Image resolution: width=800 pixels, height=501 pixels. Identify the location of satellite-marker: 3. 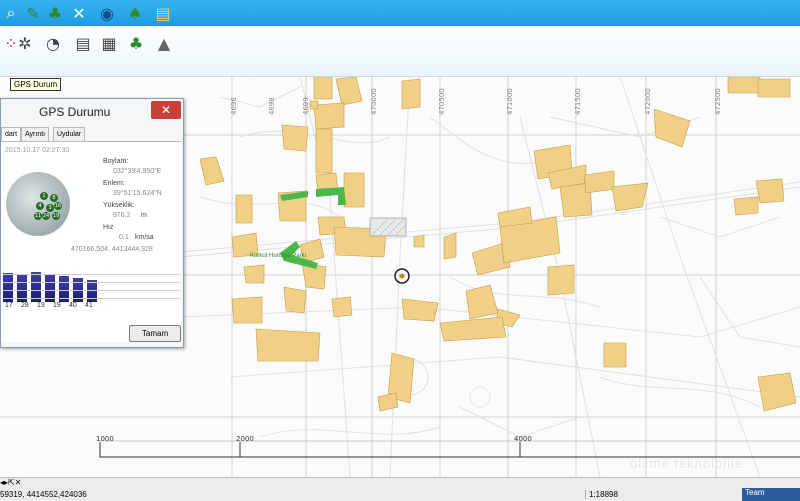
(50, 208).